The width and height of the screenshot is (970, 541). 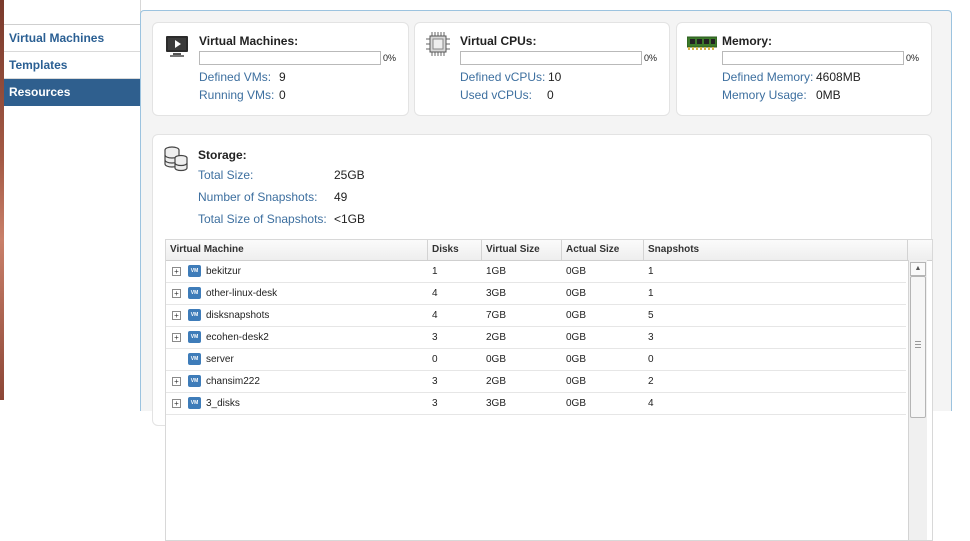 What do you see at coordinates (297, 250) in the screenshot?
I see `column-header-virtual-machine: Virtual Machine` at bounding box center [297, 250].